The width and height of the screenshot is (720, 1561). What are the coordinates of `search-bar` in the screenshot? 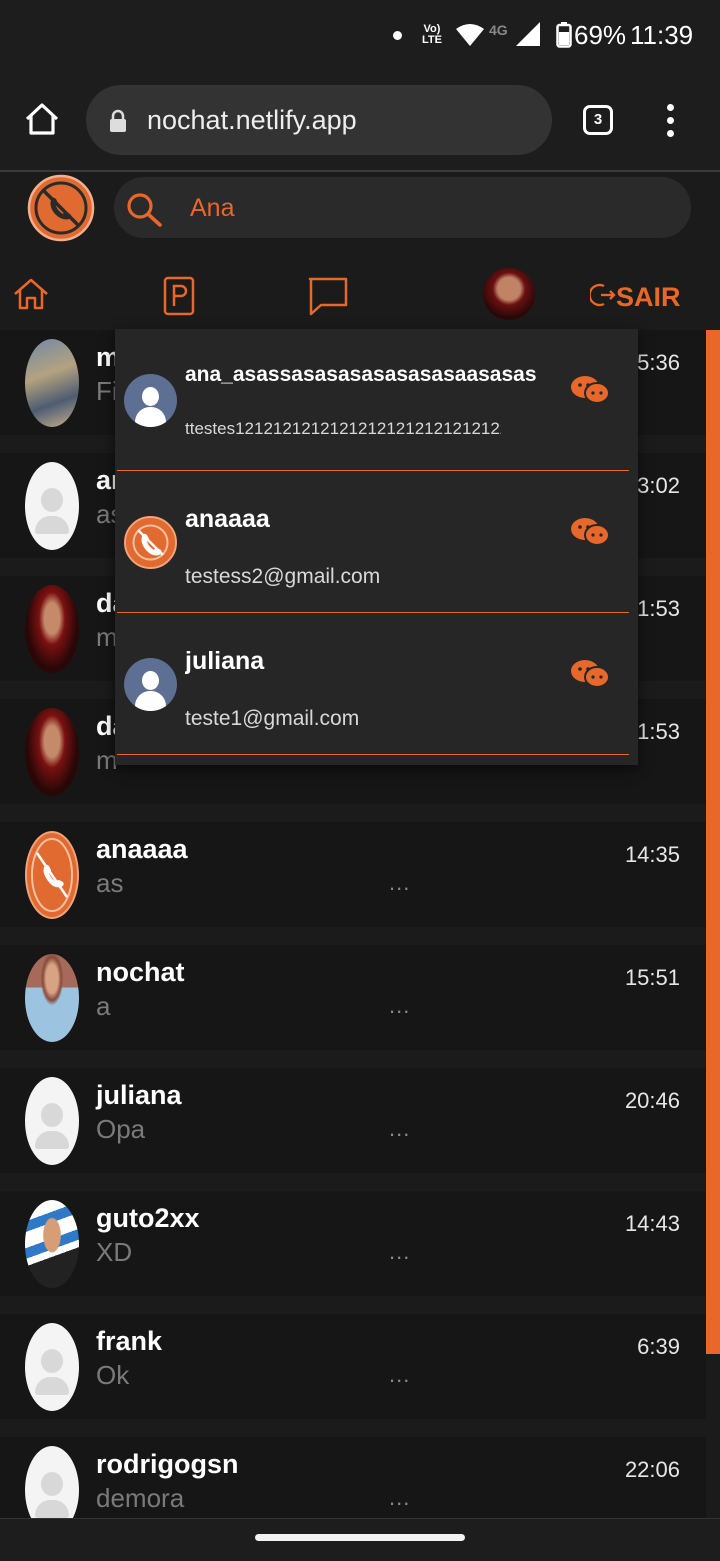 It's located at (402, 207).